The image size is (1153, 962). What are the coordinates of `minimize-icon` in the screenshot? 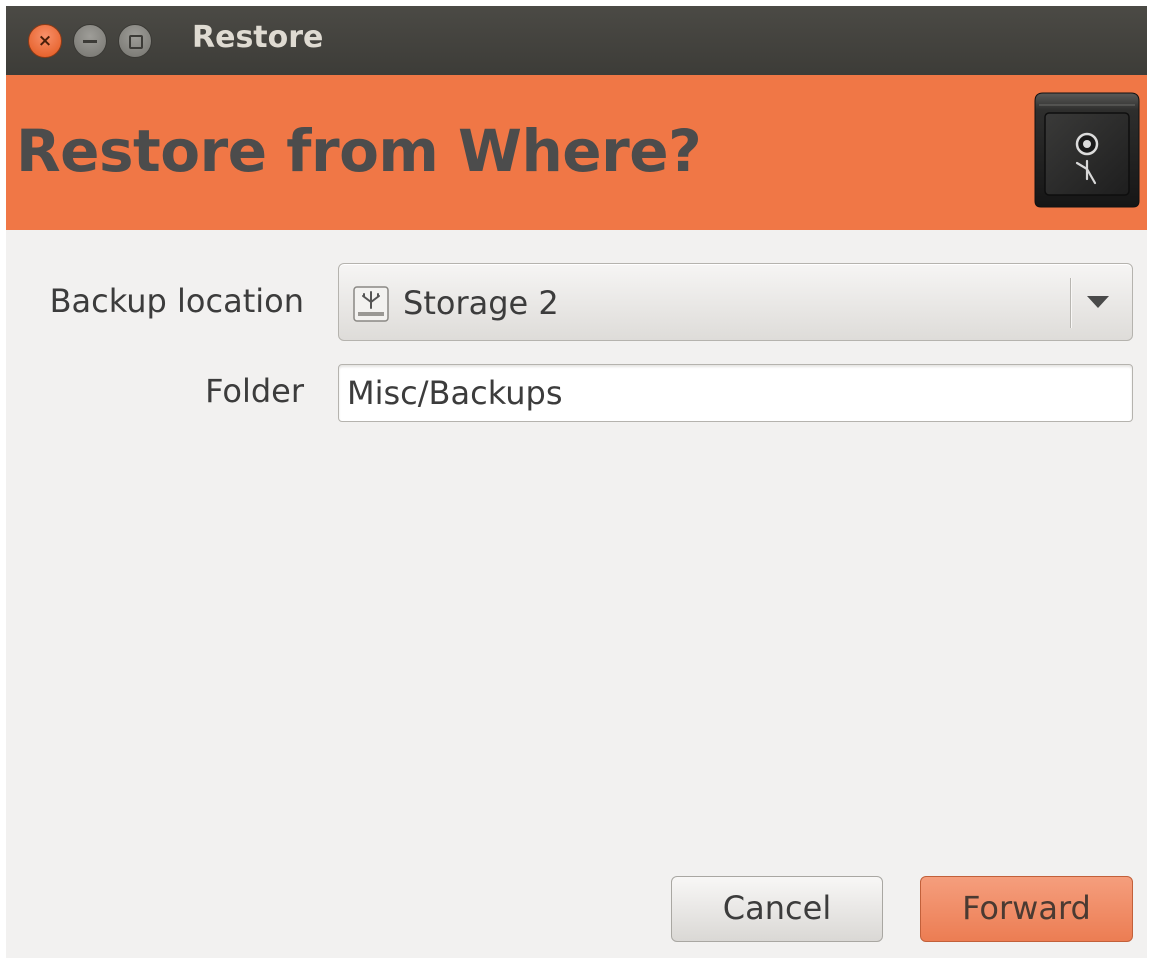 It's located at (90, 41).